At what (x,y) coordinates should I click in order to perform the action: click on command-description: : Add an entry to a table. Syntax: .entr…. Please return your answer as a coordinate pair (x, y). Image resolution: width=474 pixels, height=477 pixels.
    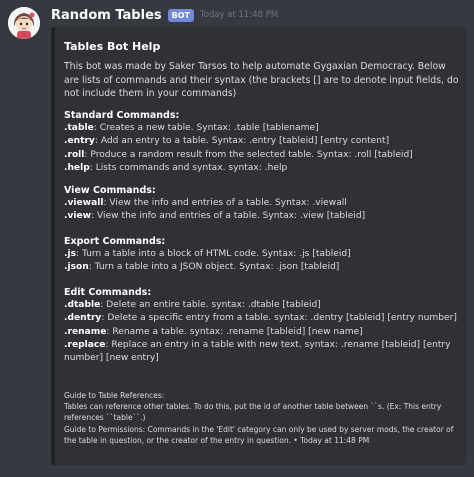
    Looking at the image, I should click on (242, 141).